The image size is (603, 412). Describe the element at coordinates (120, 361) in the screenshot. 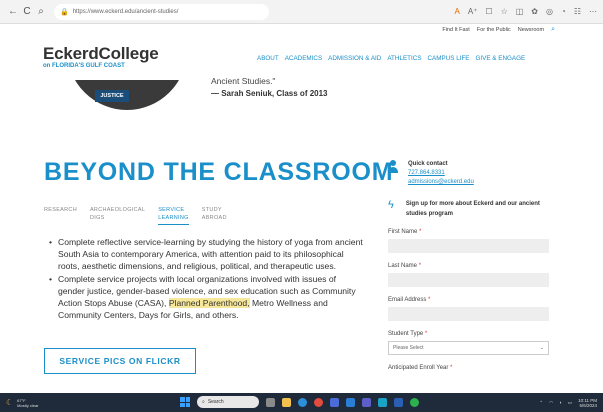

I see `flickr-button: SERVICE PICS ON FLICKR` at that location.